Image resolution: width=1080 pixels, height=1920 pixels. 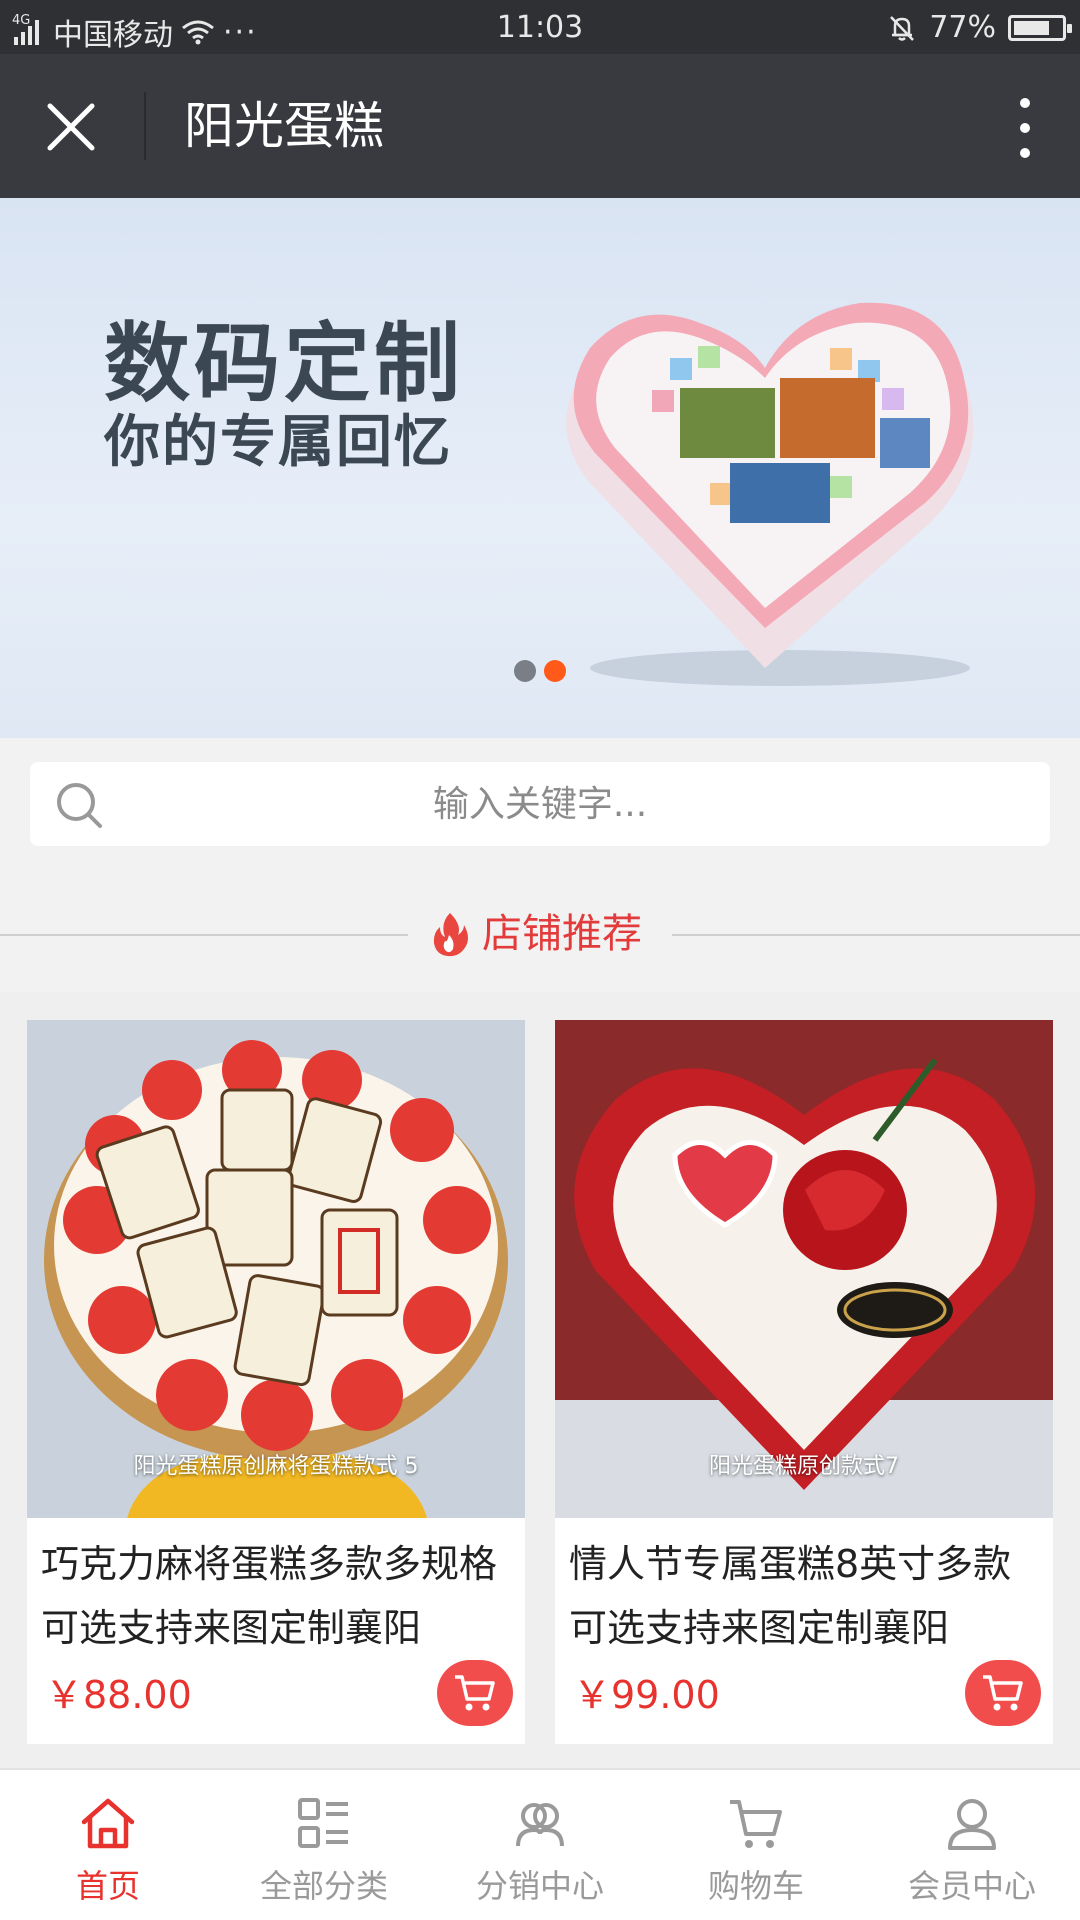 What do you see at coordinates (540, 126) in the screenshot?
I see `title-bar: 阳光蛋糕` at bounding box center [540, 126].